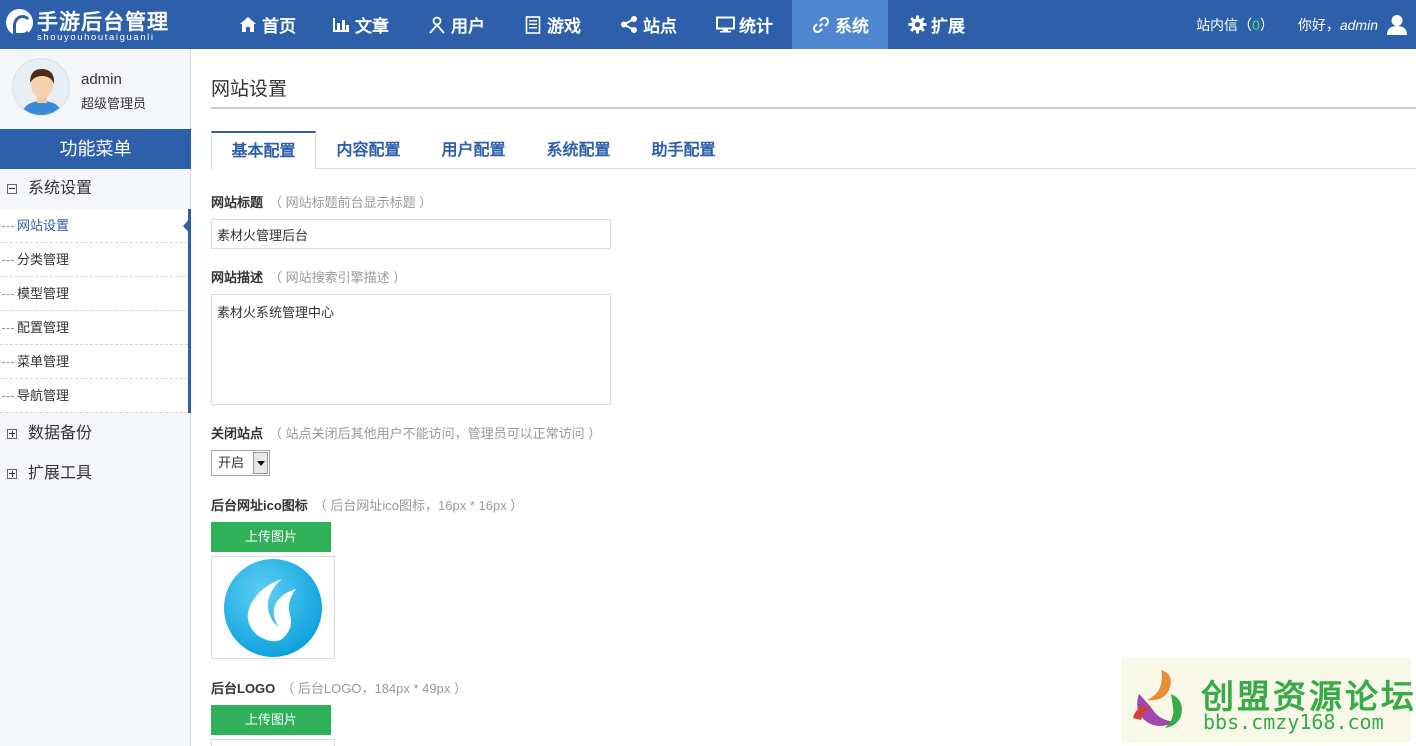 This screenshot has width=1416, height=746. Describe the element at coordinates (372, 26) in the screenshot. I see `nav-label: 文章` at that location.